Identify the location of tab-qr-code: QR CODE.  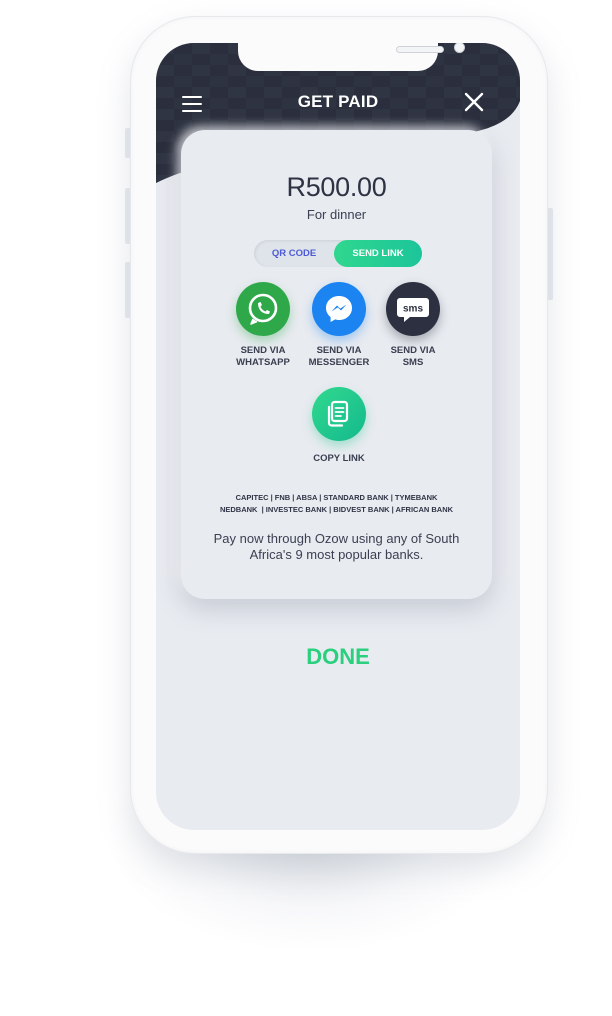
(294, 253).